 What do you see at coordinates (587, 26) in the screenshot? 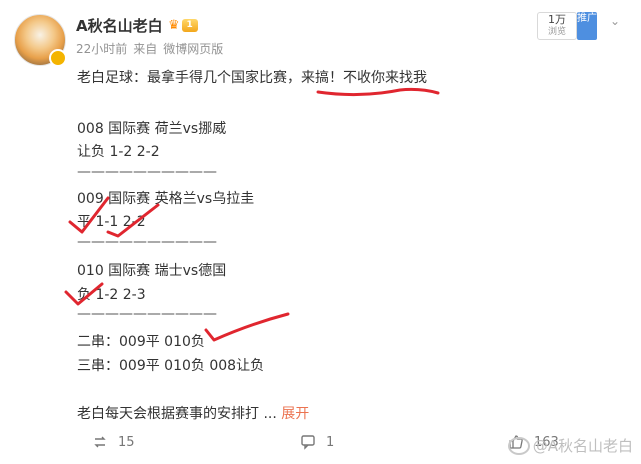
I see `promote-button: 推广` at bounding box center [587, 26].